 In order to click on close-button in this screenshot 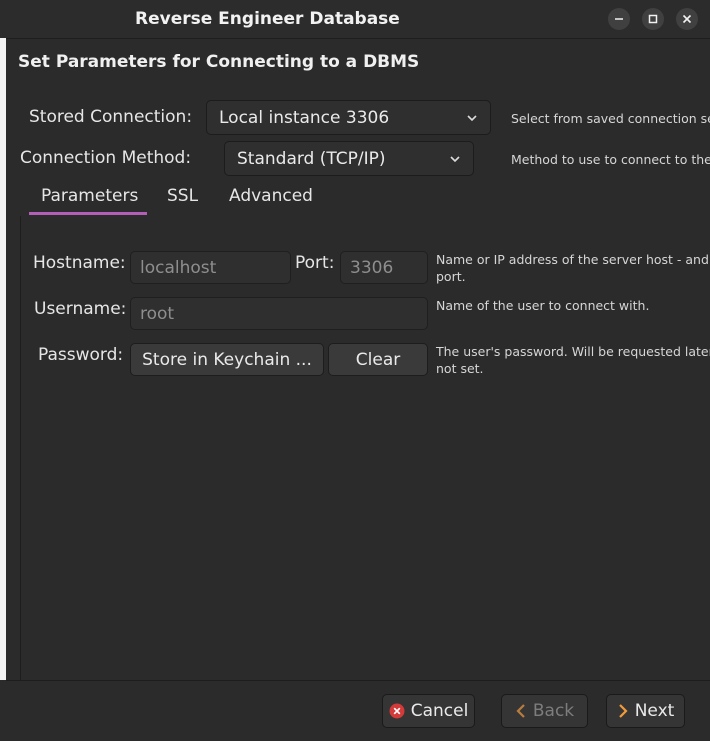, I will do `click(687, 19)`.